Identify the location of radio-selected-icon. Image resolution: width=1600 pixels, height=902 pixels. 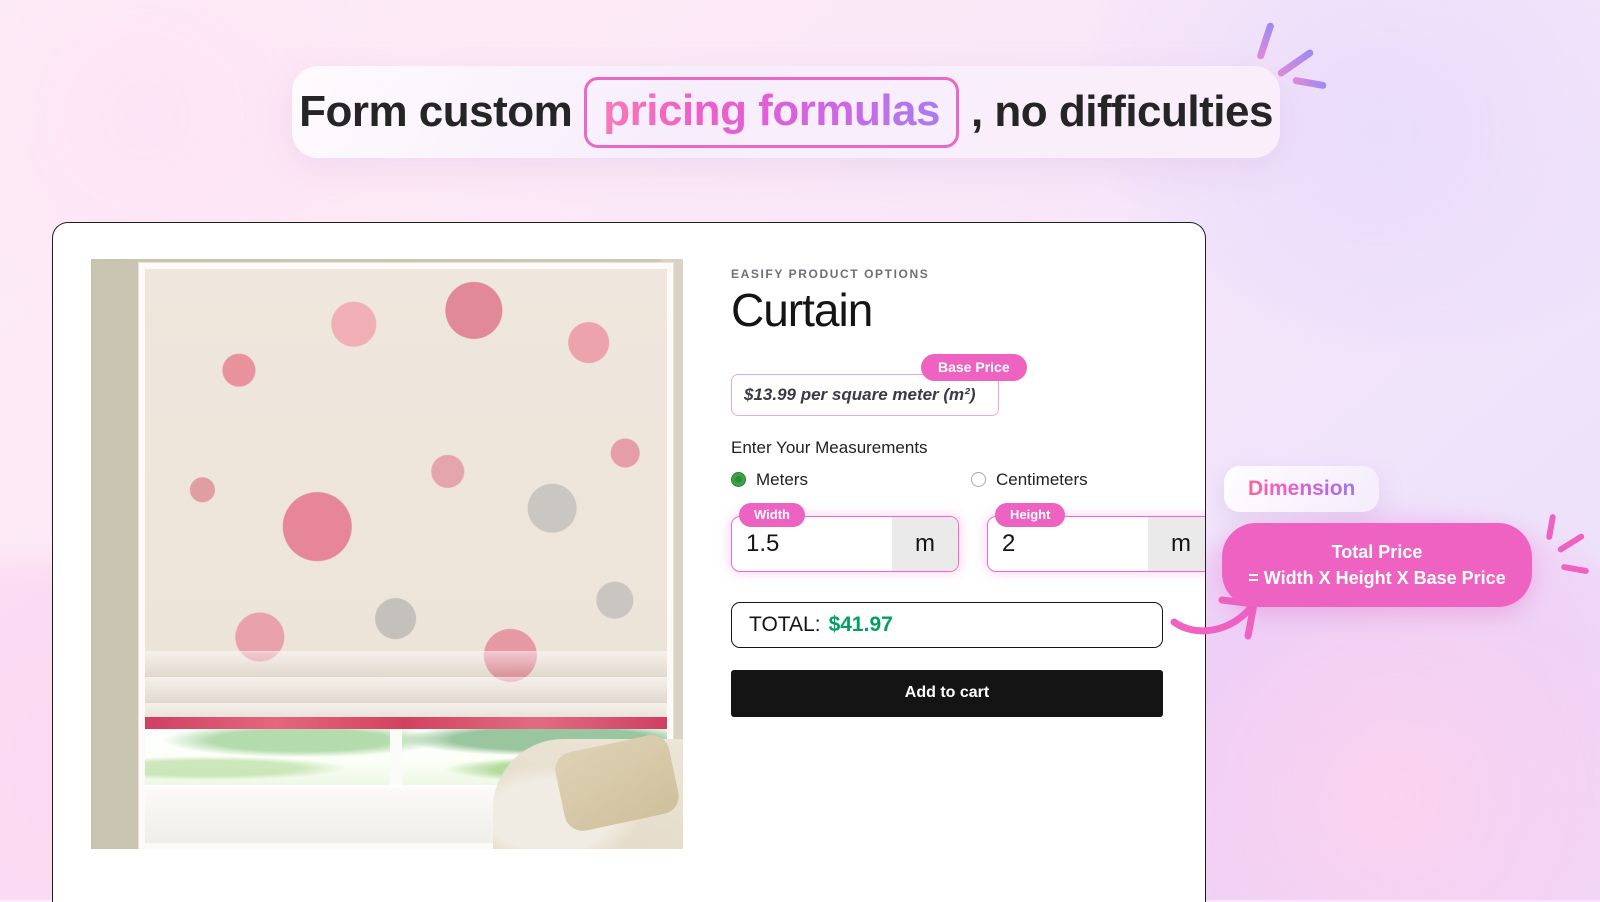
(738, 480).